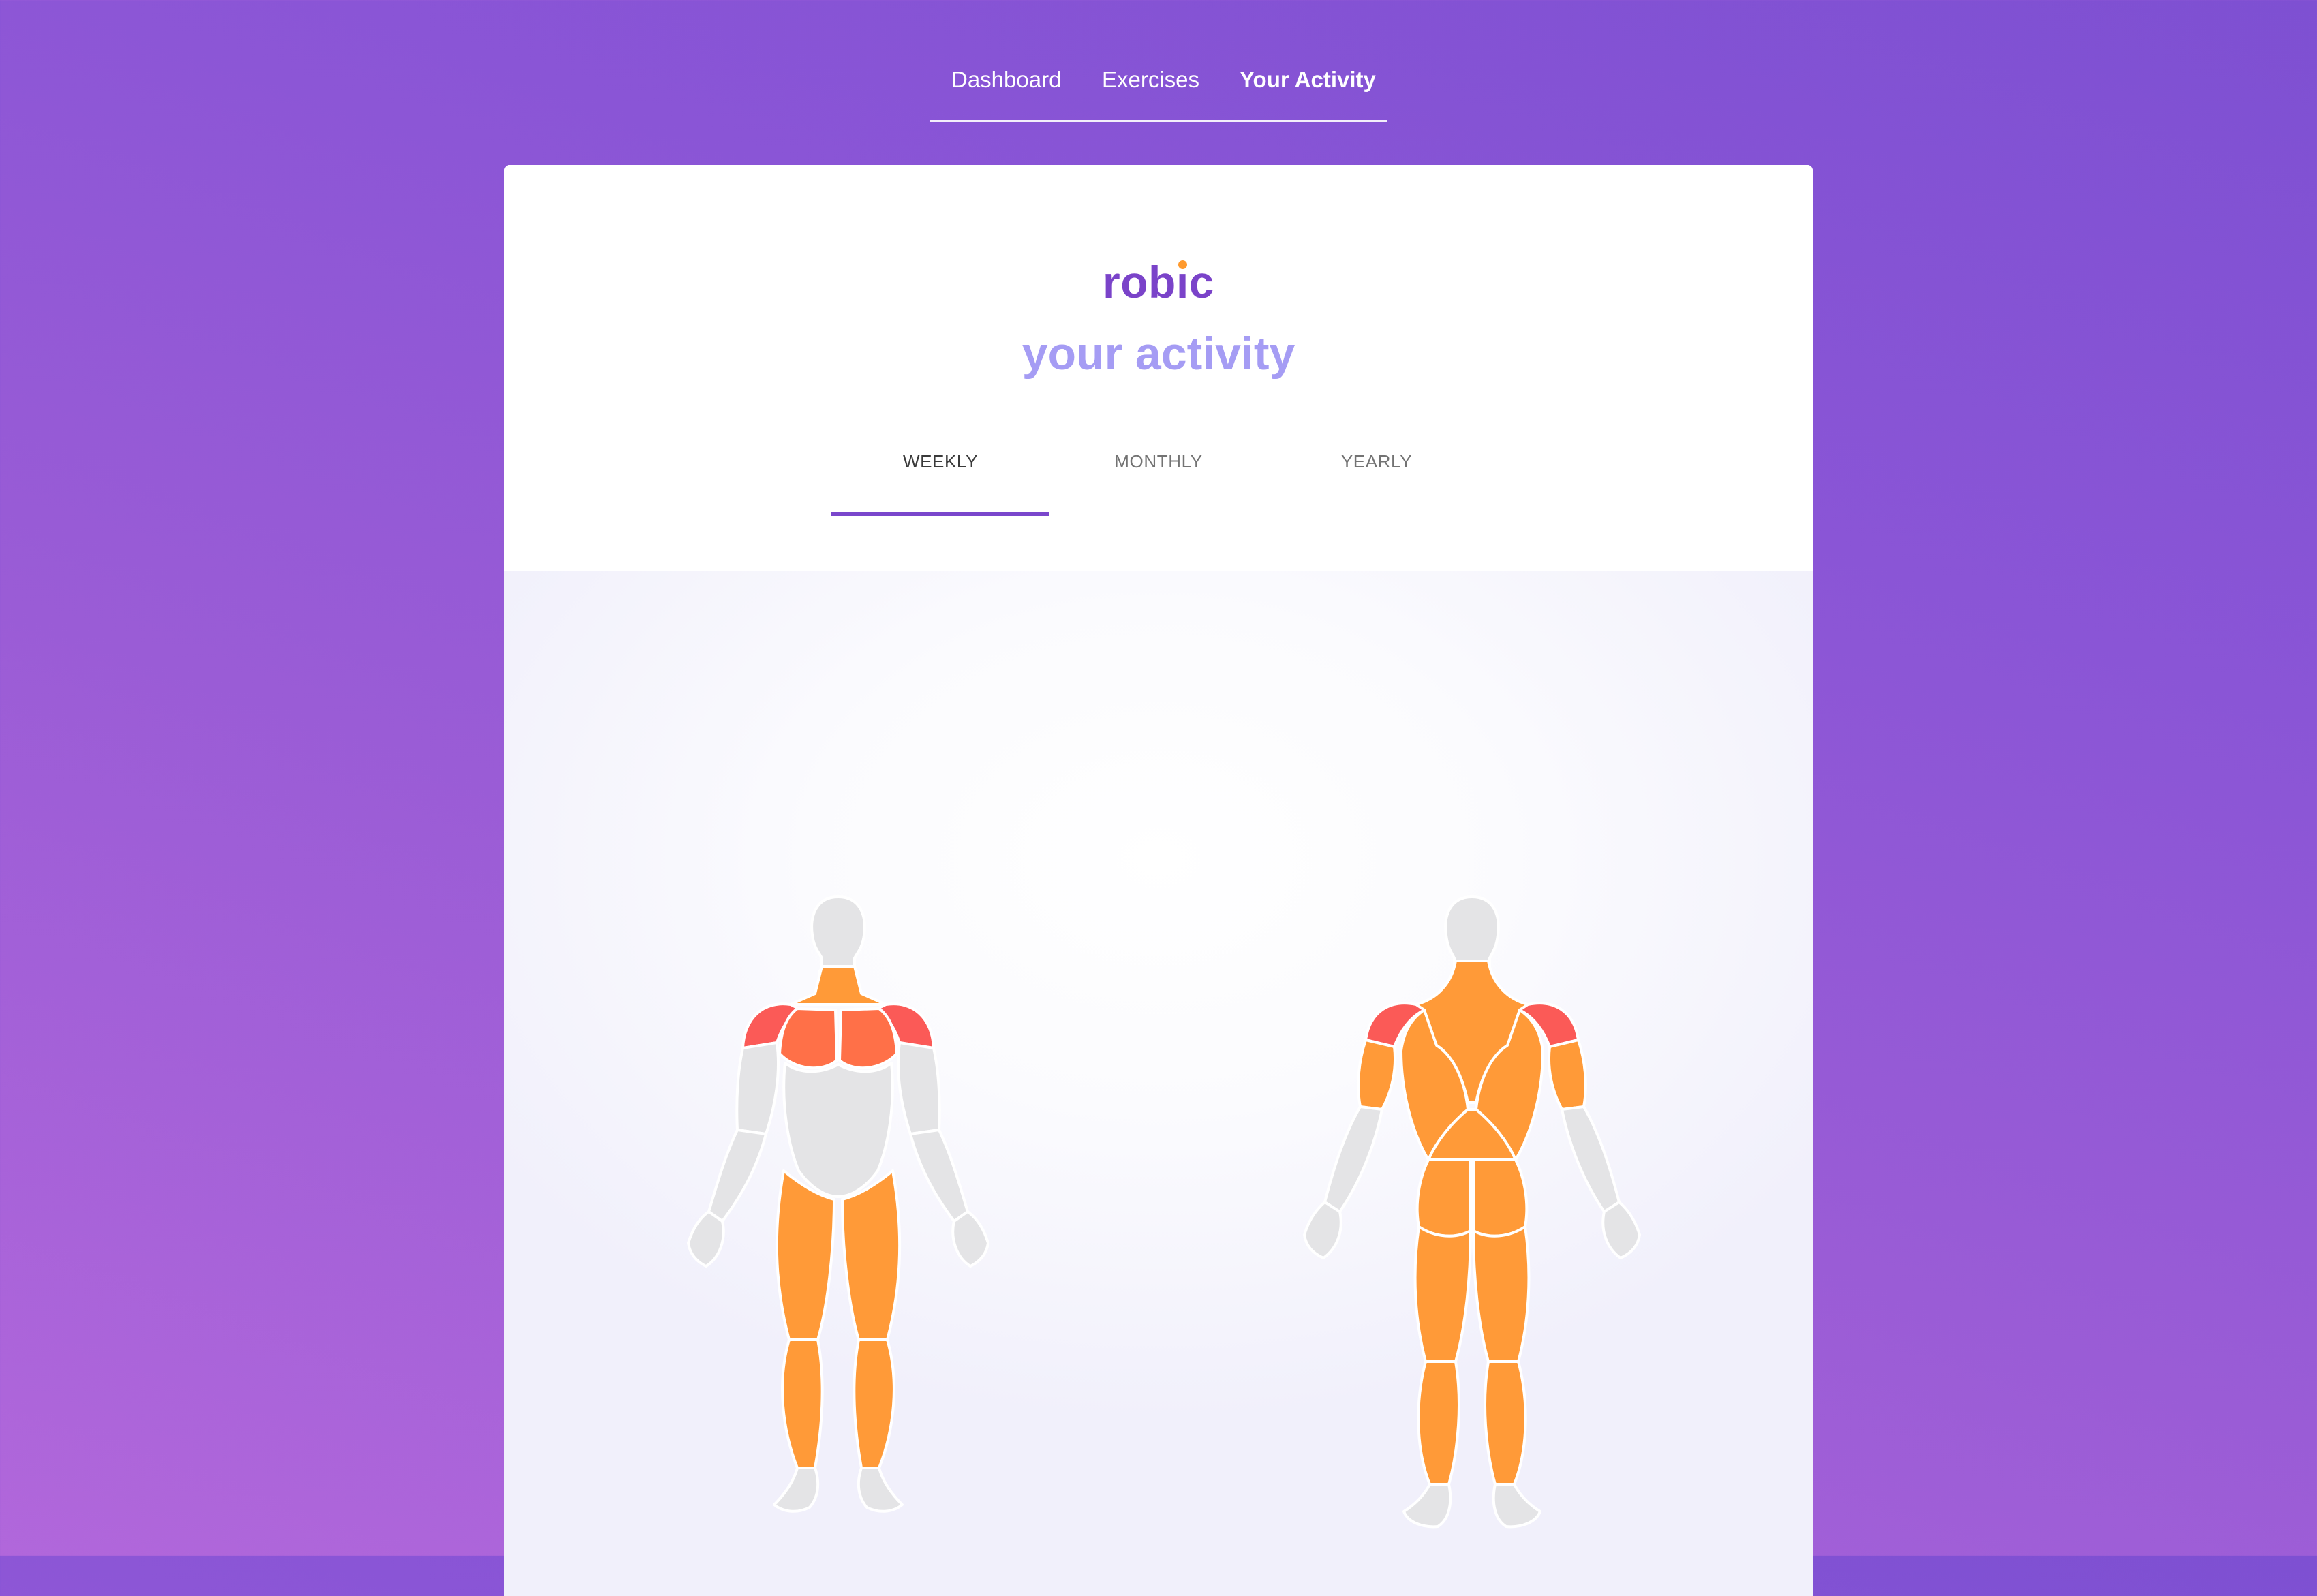 The image size is (2317, 1596). Describe the element at coordinates (805, 1255) in the screenshot. I see `front-quad-left` at that location.